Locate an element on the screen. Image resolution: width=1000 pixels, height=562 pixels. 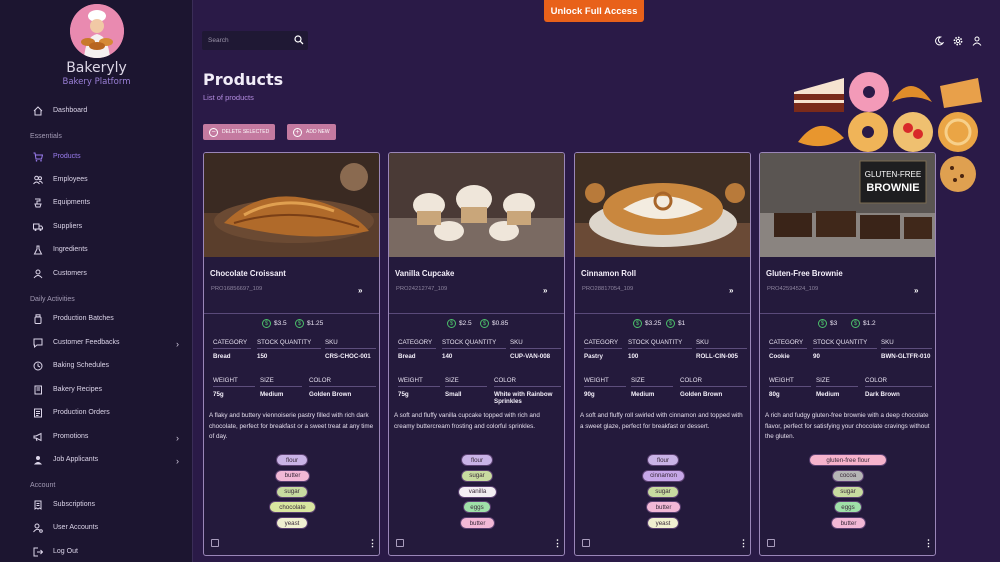
plus-circle-icon: + is located at coordinates (297, 132).